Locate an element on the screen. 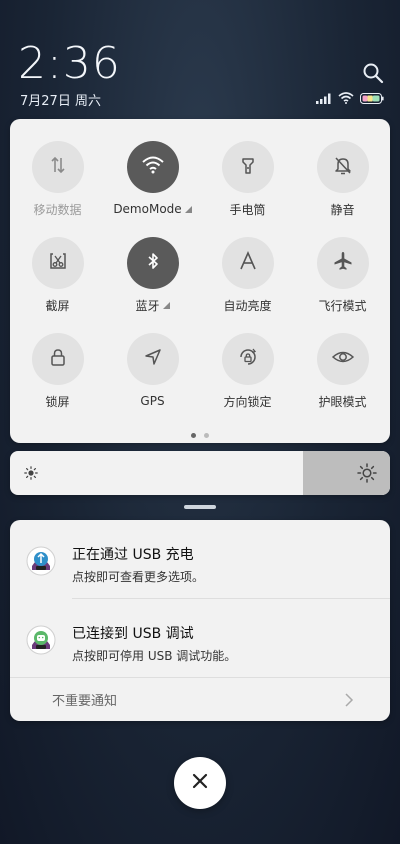  page-indicator is located at coordinates (200, 435).